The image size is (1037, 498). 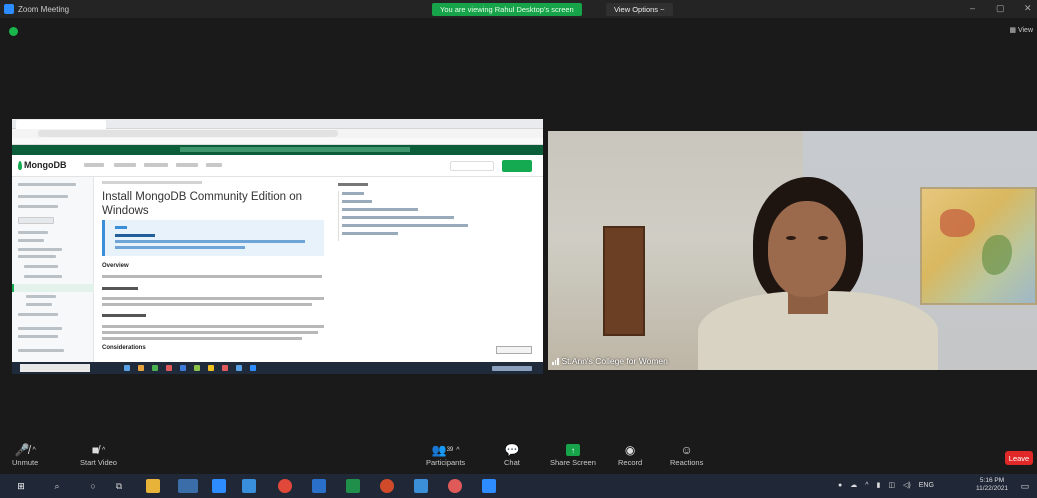 What do you see at coordinates (152, 182) in the screenshot?
I see `breadcrumb` at bounding box center [152, 182].